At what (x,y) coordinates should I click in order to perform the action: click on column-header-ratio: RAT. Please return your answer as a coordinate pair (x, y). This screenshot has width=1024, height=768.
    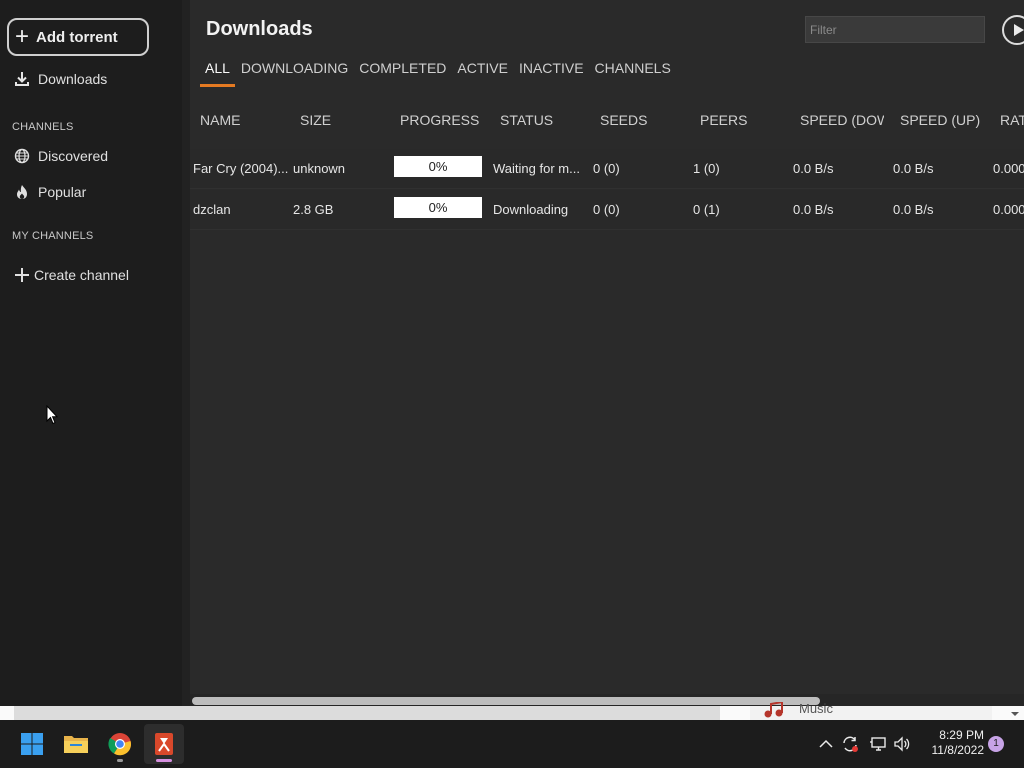
    Looking at the image, I should click on (1012, 120).